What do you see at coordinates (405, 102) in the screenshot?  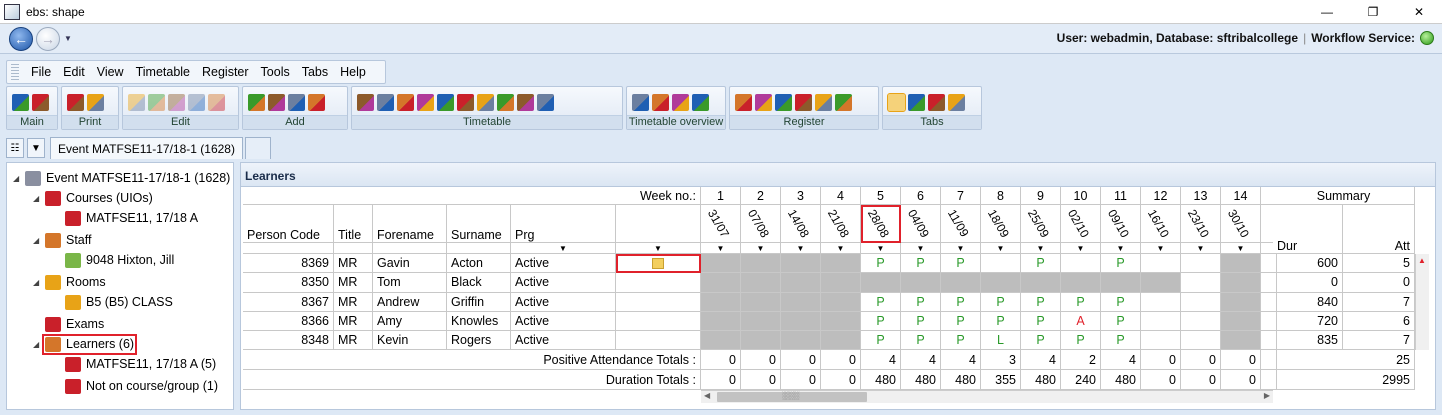 I see `course-timetable-icon` at bounding box center [405, 102].